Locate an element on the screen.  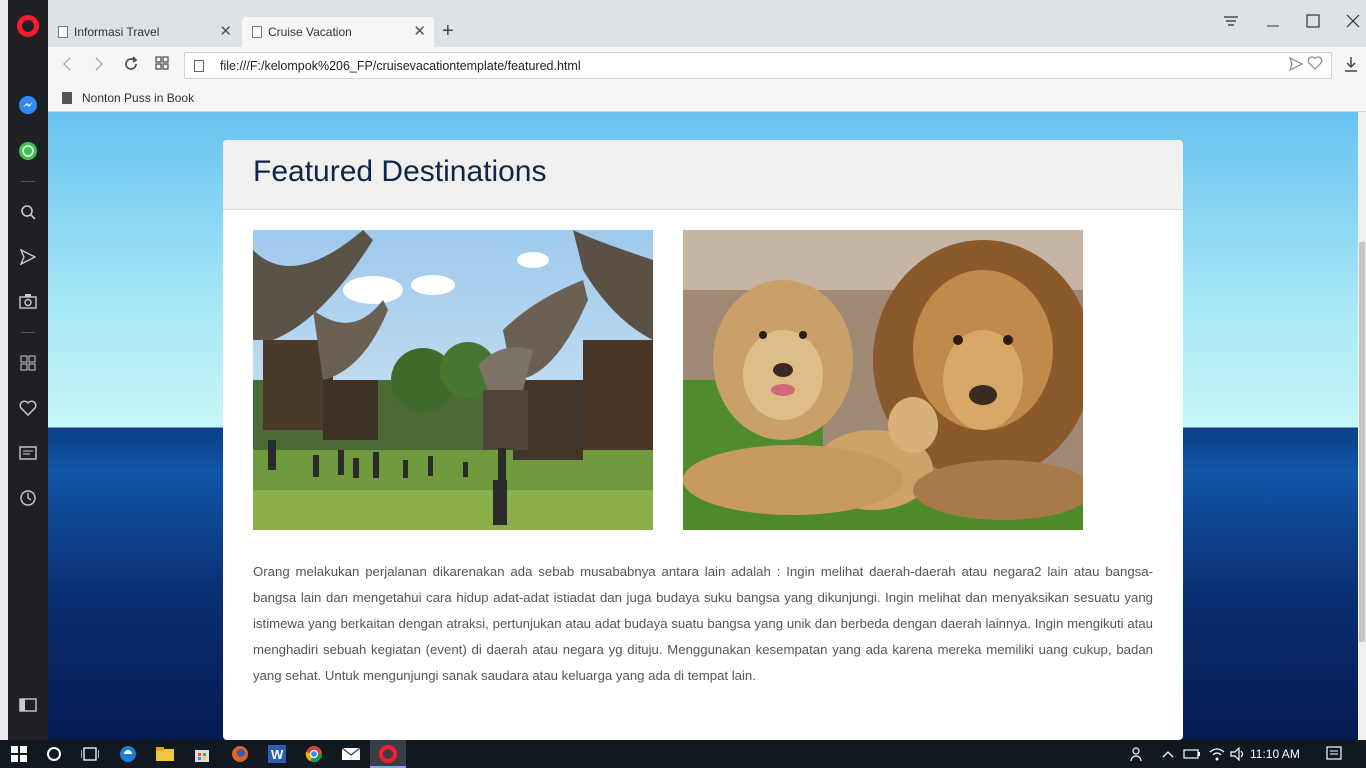
minimize-button is located at coordinates (1273, 23).